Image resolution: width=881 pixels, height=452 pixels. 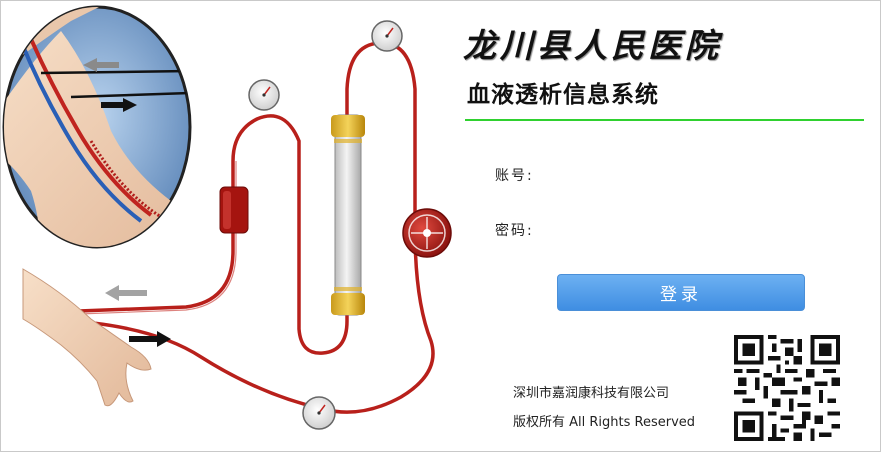 I want to click on header-divider, so click(x=664, y=120).